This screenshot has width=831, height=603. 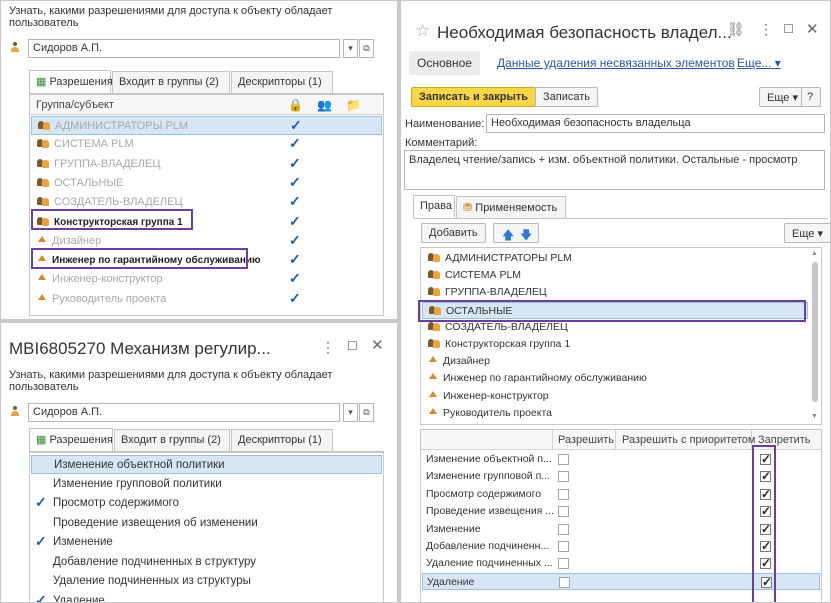 What do you see at coordinates (508, 258) in the screenshot?
I see `row-label: АДМИНИСТРАТОРЫ PLM` at bounding box center [508, 258].